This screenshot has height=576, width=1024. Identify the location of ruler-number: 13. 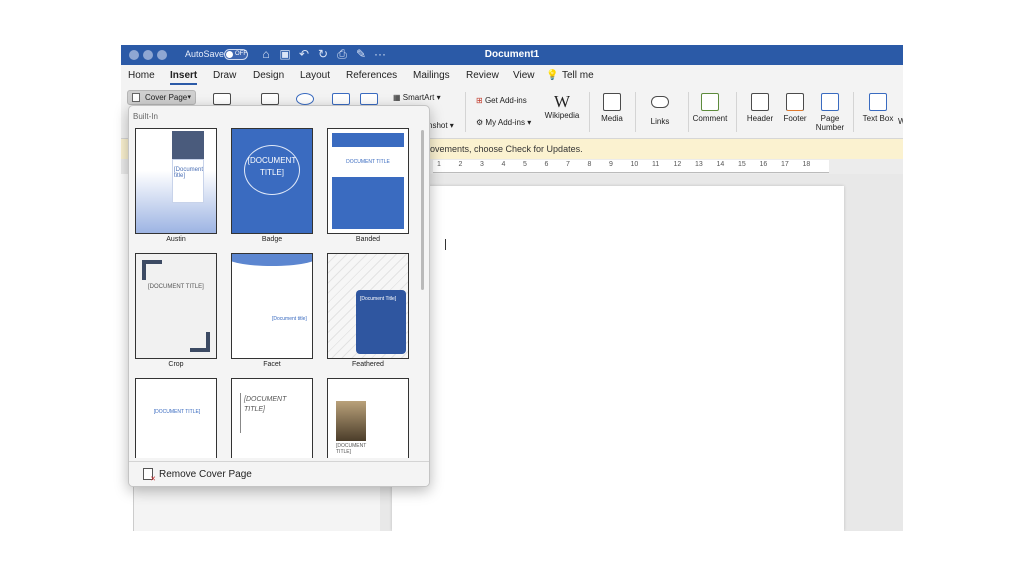
(699, 164).